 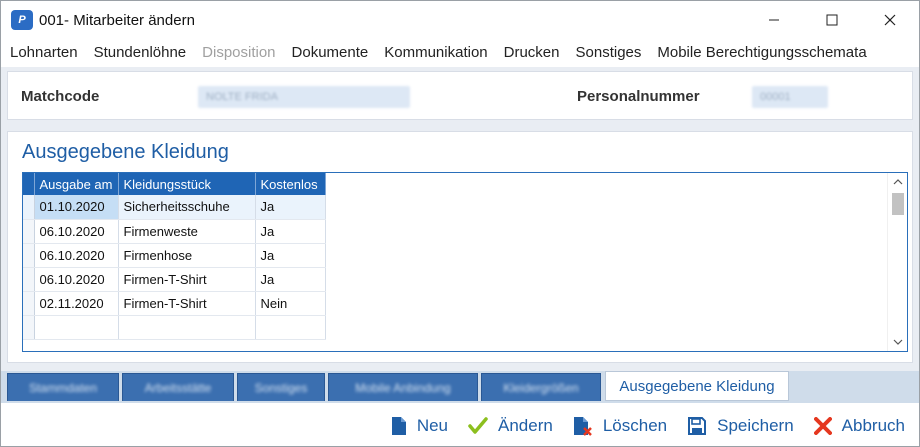 I want to click on tab-stammdaten: Stammdaten, so click(x=63, y=387).